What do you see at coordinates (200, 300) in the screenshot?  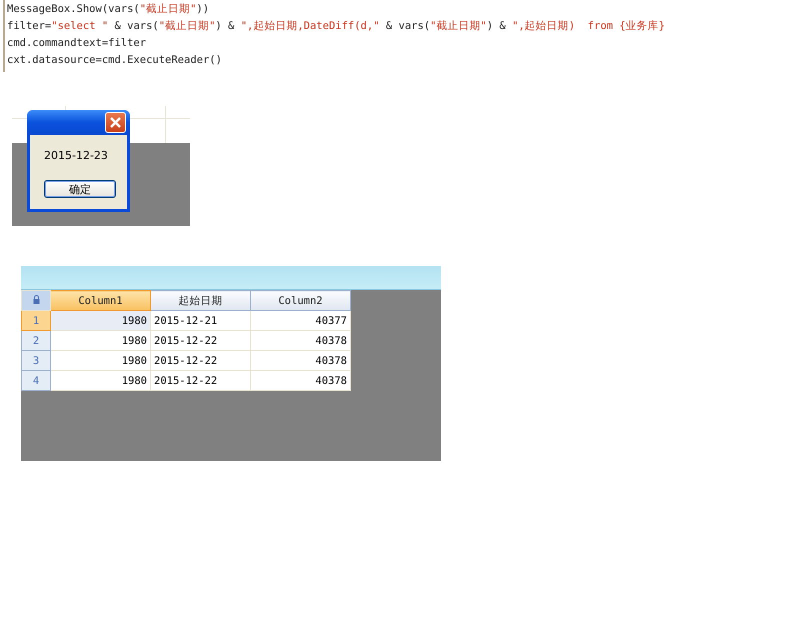 I see `column-header: 起始日期` at bounding box center [200, 300].